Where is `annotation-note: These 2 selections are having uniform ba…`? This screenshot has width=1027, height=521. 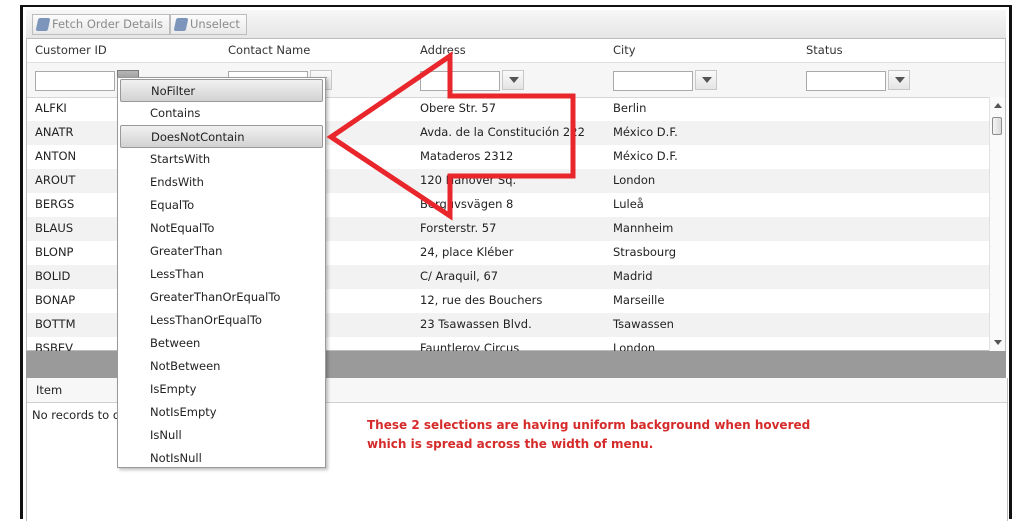 annotation-note: These 2 selections are having uniform ba… is located at coordinates (588, 435).